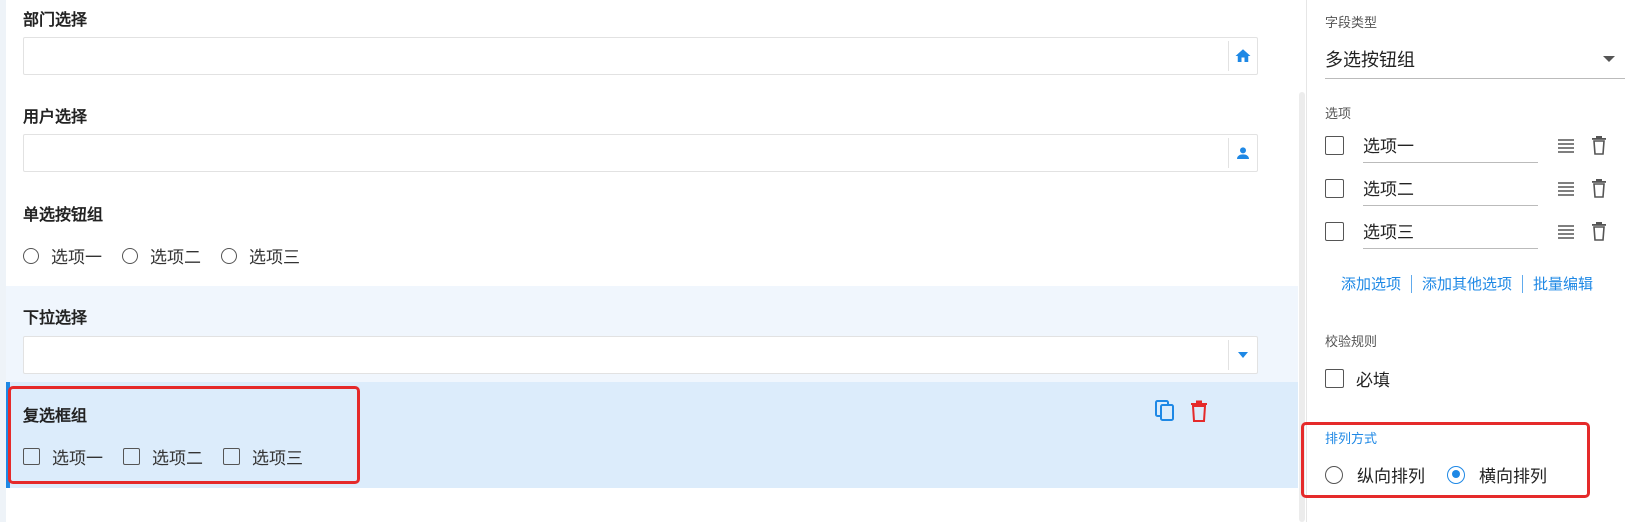 This screenshot has width=1647, height=522. Describe the element at coordinates (274, 258) in the screenshot. I see `option-label: 选项三` at that location.